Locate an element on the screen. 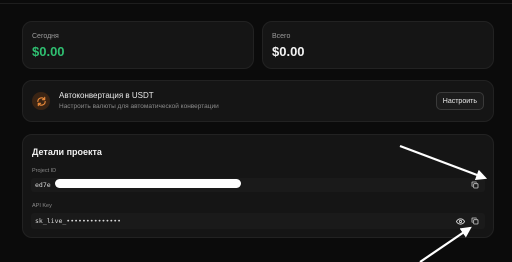 This screenshot has width=512, height=262. stat-today-value: $0.00 is located at coordinates (48, 51).